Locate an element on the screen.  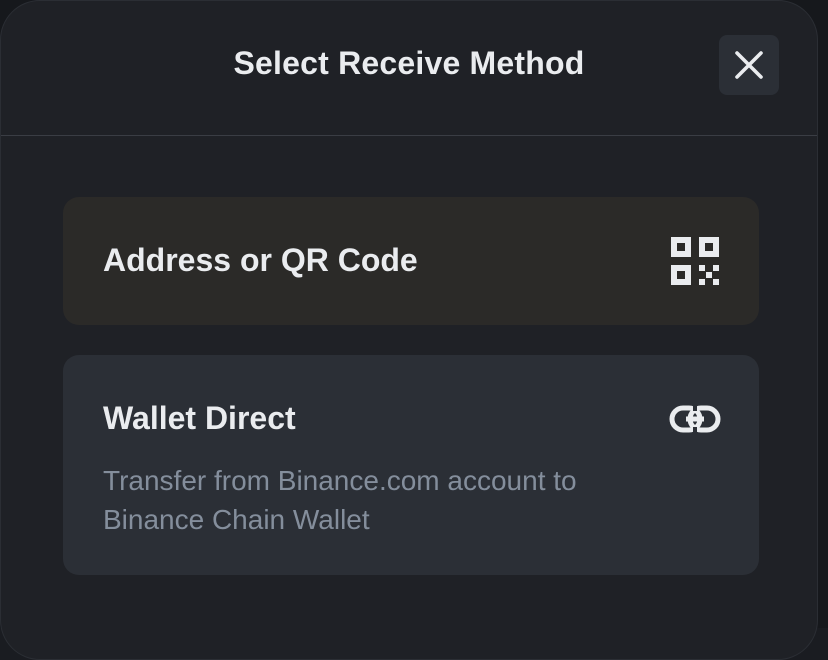
close-button is located at coordinates (749, 65).